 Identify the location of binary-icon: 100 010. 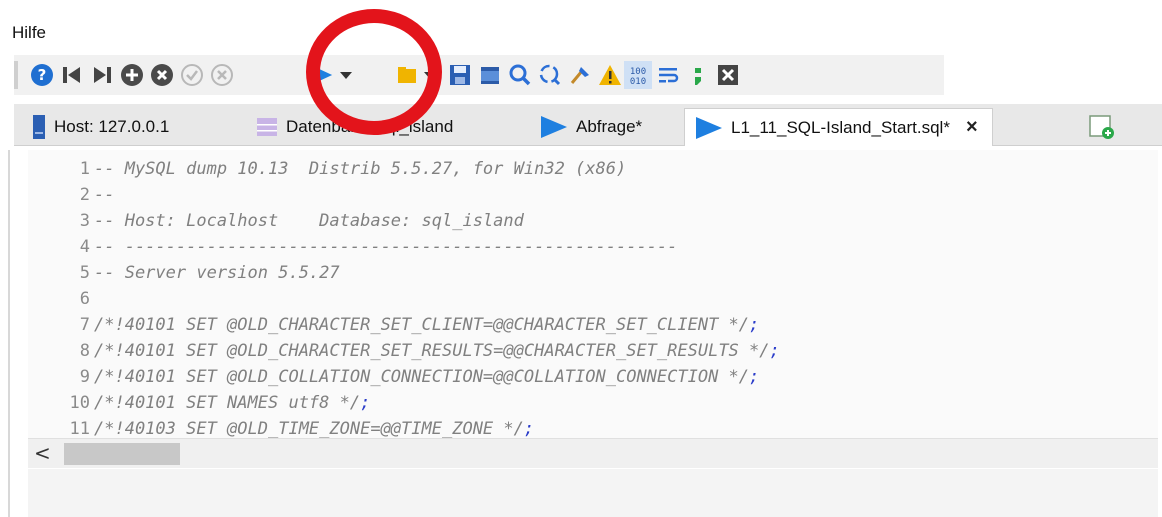
(638, 75).